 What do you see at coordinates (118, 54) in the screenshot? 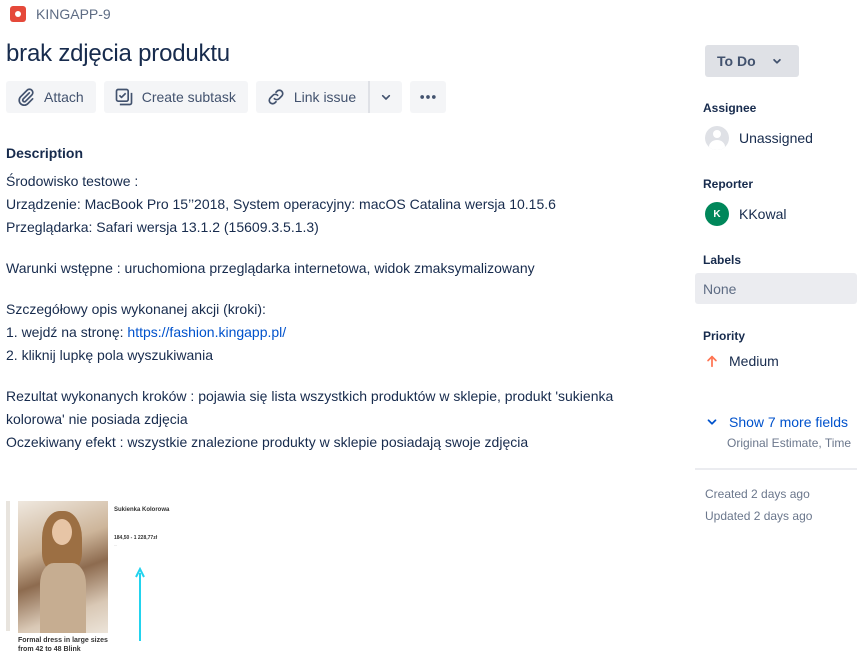
I see `issue-title: brak zdjęcia produktu` at bounding box center [118, 54].